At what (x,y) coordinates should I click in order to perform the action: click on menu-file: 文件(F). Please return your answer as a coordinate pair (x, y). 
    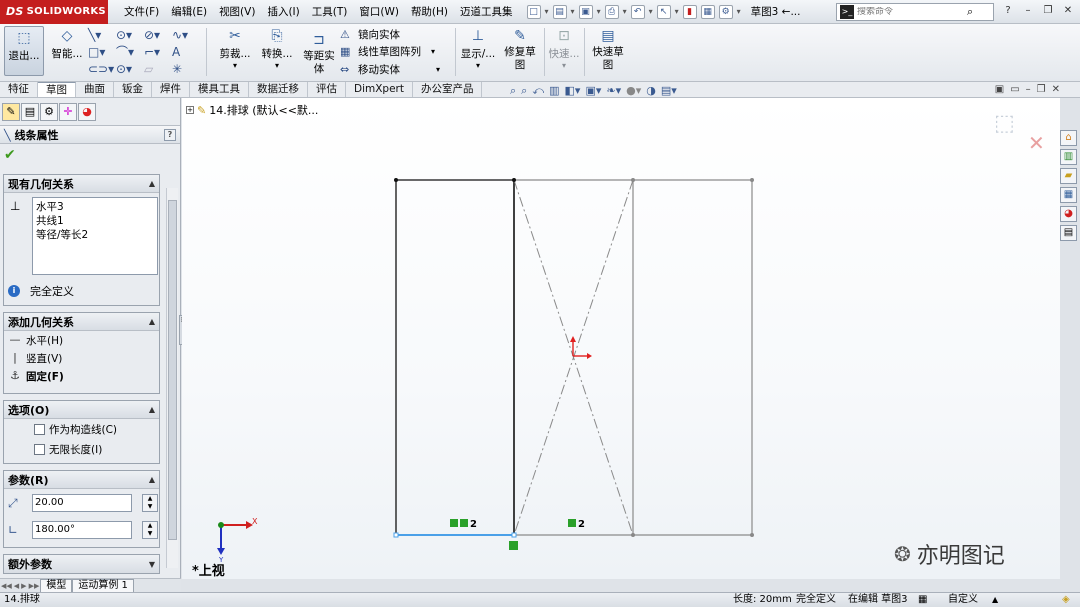
    Looking at the image, I should click on (141, 12).